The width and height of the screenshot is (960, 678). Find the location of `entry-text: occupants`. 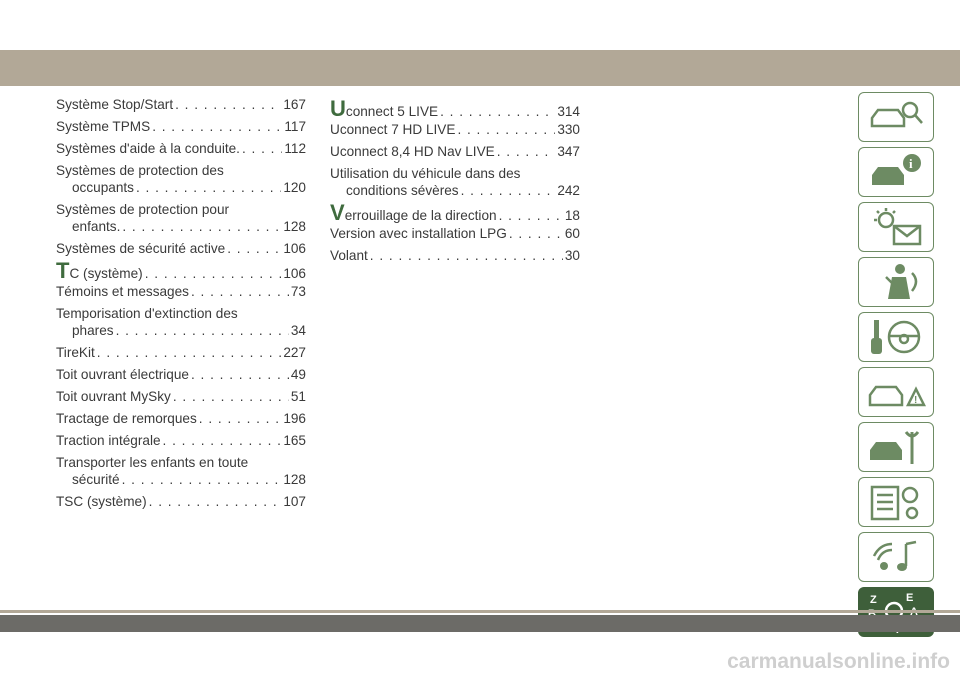

entry-text: occupants is located at coordinates (103, 187).